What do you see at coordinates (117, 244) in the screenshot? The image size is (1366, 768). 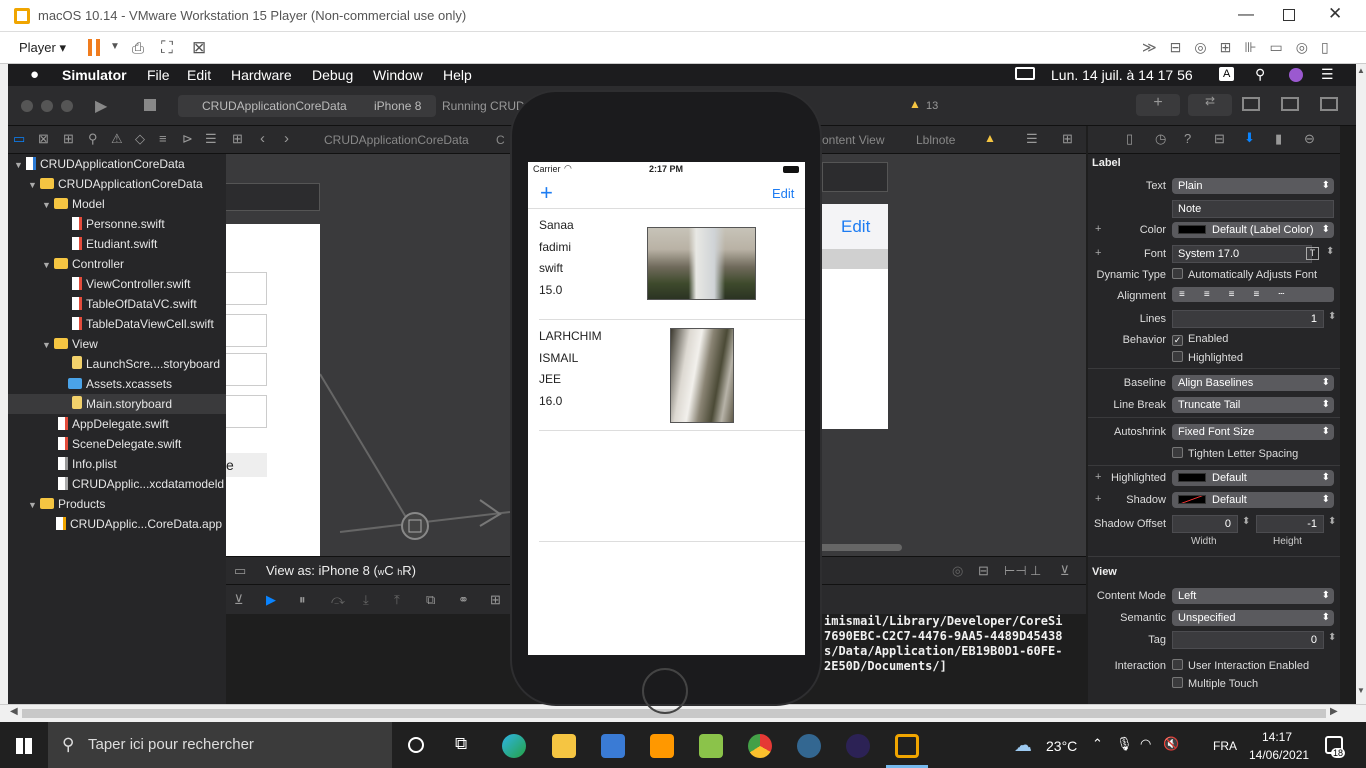 I see `nav-item-file: Etudiant.swift` at bounding box center [117, 244].